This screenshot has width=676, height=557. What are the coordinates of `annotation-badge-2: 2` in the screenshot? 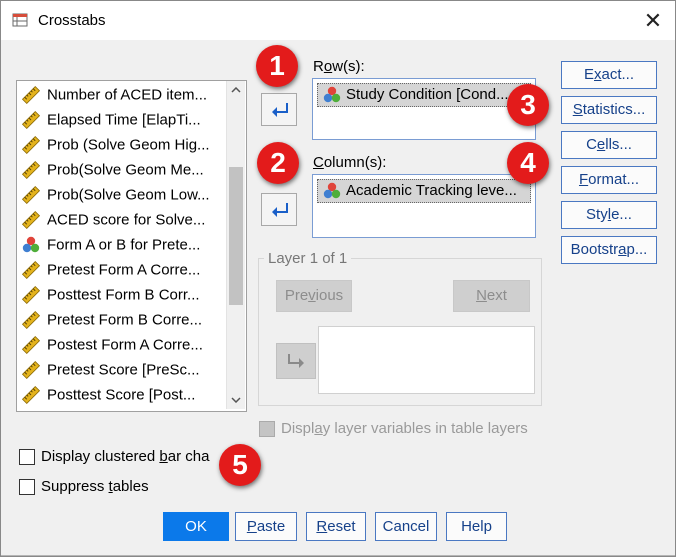 It's located at (278, 163).